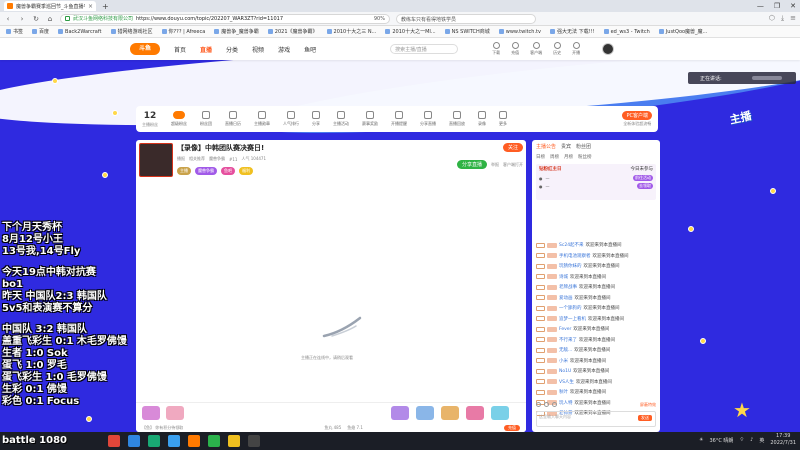 This screenshot has height=450, width=800. Describe the element at coordinates (565, 371) in the screenshot. I see `chat-username: No1U` at that location.